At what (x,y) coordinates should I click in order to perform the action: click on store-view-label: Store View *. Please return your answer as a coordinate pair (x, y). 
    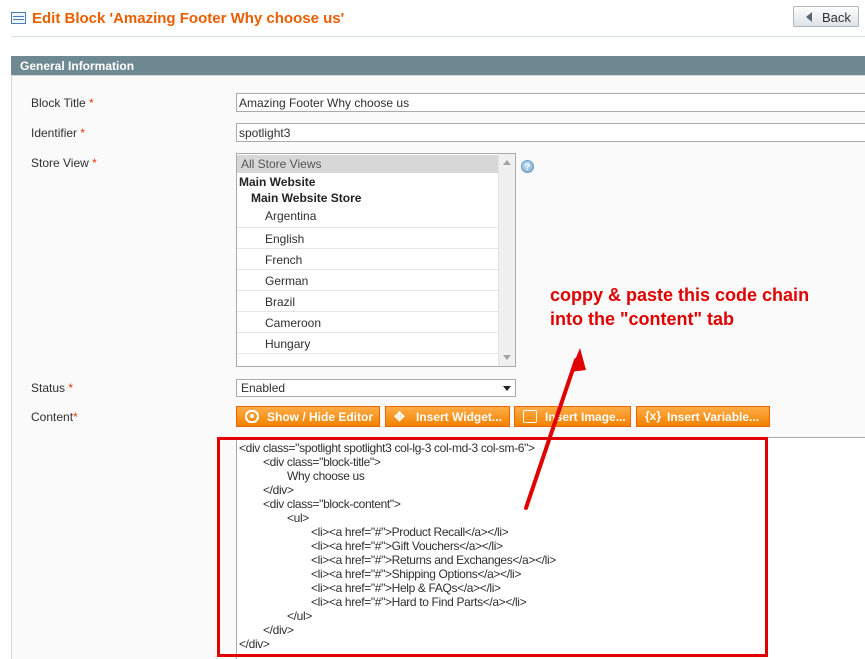
    Looking at the image, I should click on (64, 163).